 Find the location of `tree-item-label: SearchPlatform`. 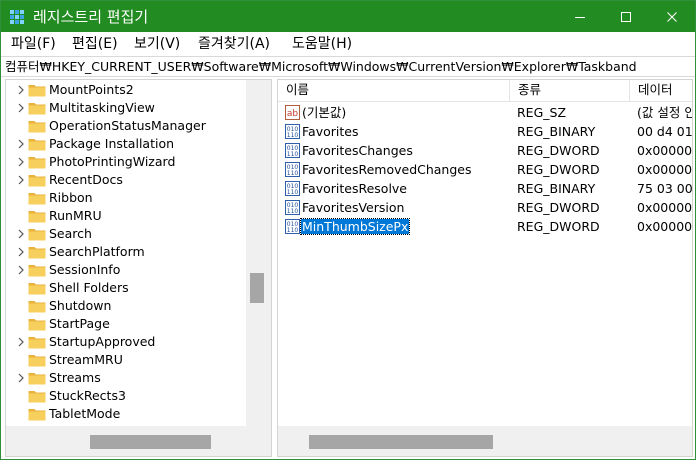

tree-item-label: SearchPlatform is located at coordinates (97, 251).